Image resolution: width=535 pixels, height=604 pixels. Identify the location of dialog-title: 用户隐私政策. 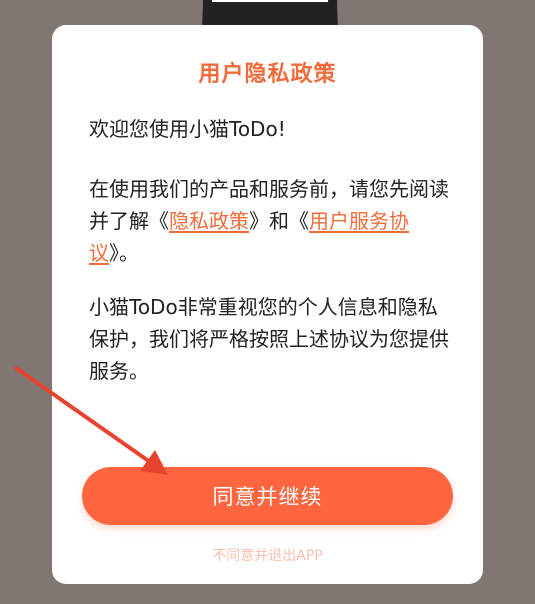
(267, 74).